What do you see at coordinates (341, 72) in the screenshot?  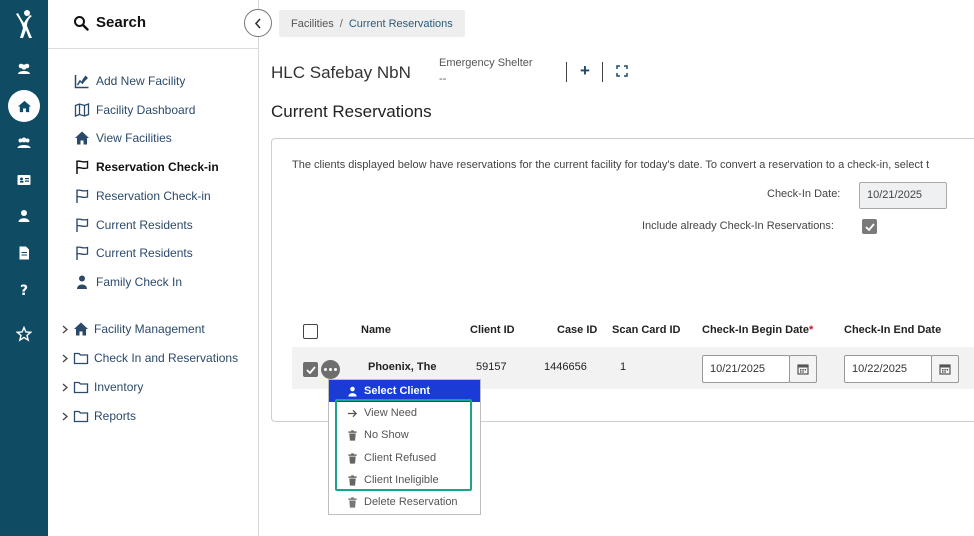 I see `facility-name: HLC Safebay NbN` at bounding box center [341, 72].